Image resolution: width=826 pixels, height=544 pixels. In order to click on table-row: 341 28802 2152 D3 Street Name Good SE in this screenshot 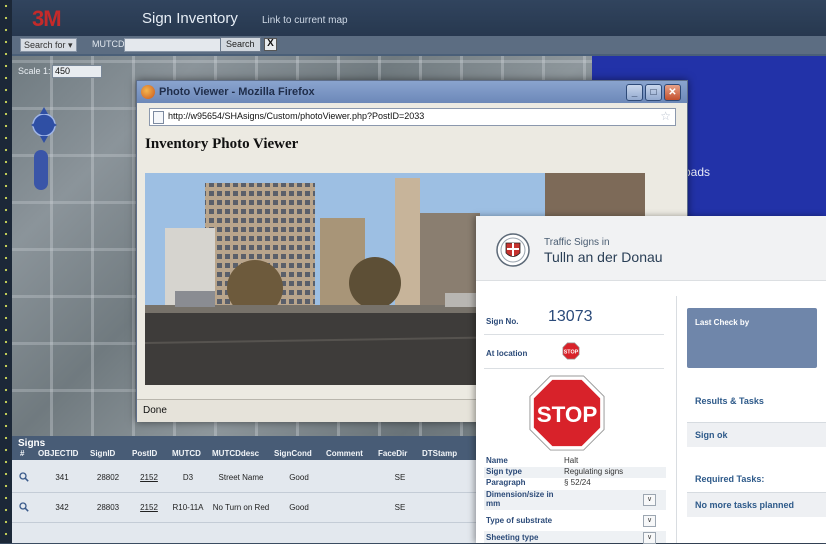, I will do `click(247, 477)`.